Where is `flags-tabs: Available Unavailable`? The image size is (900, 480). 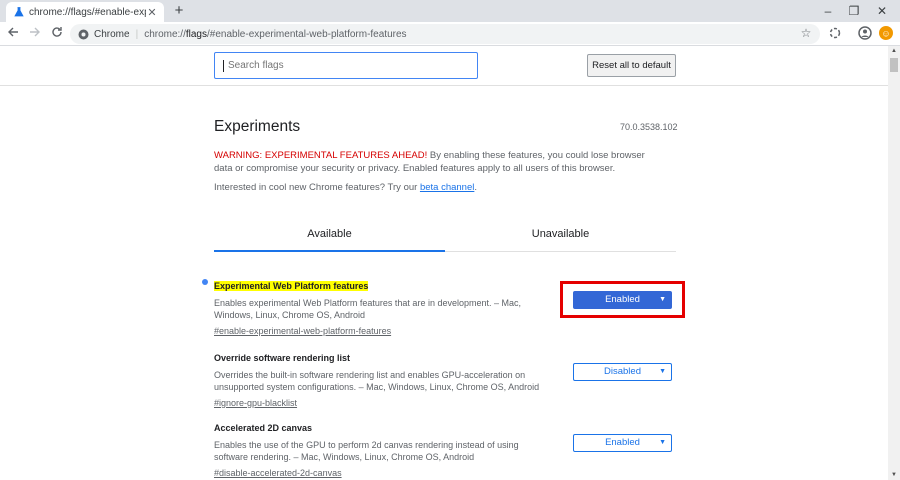 flags-tabs: Available Unavailable is located at coordinates (445, 234).